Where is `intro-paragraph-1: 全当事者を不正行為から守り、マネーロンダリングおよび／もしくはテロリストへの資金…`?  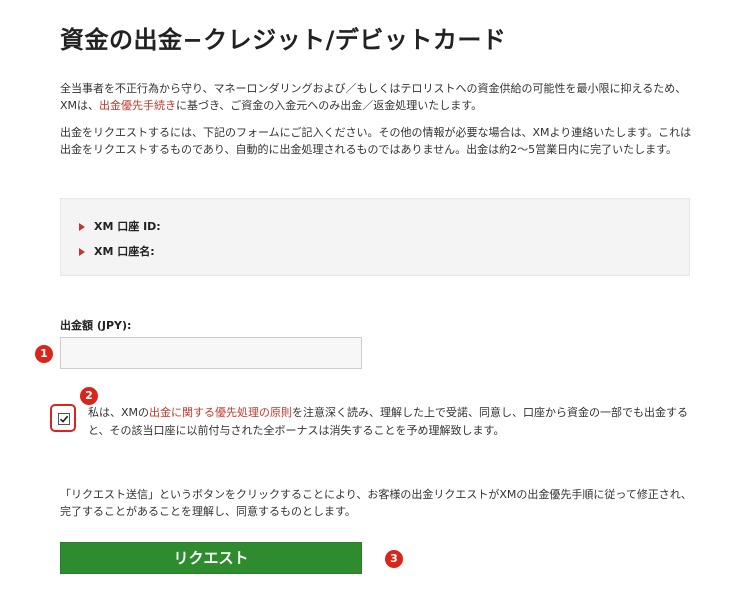 intro-paragraph-1: 全当事者を不正行為から守り、マネーロンダリングおよび／もしくはテロリストへの資金… is located at coordinates (380, 97).